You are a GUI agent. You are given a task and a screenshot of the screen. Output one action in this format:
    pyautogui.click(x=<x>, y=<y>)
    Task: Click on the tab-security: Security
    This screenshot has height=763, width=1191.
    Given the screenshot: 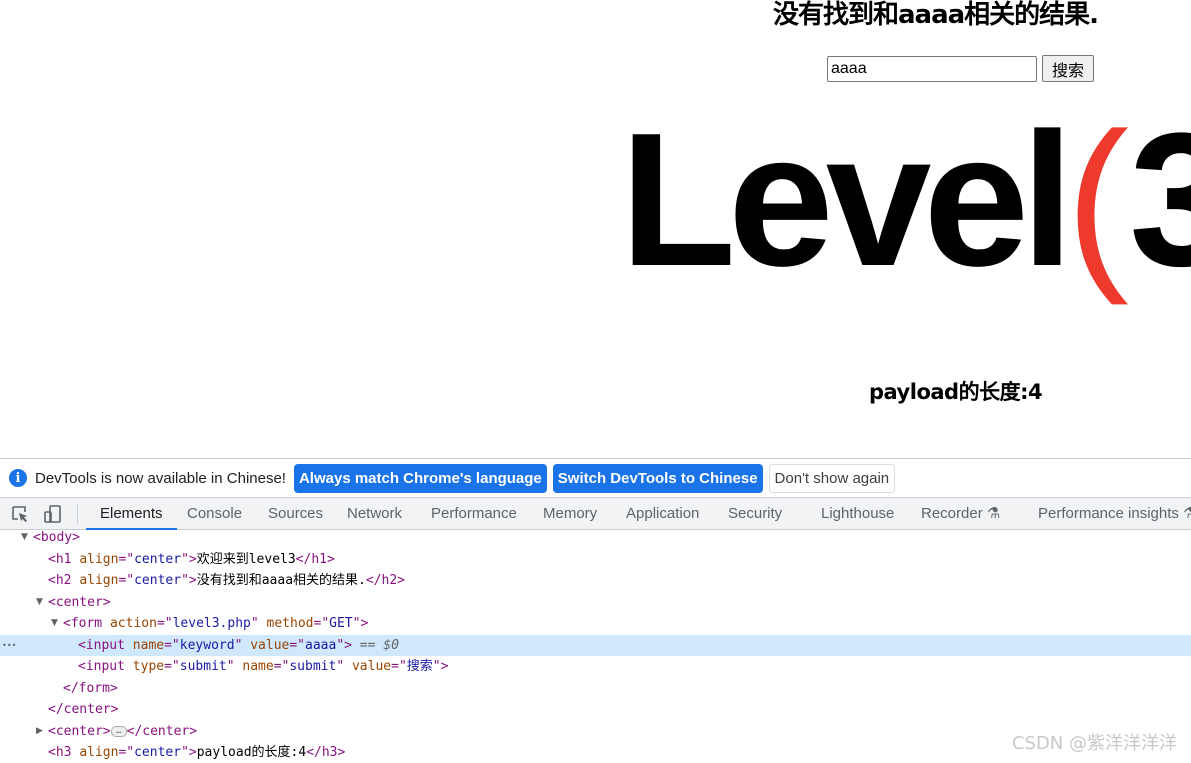 What is the action you would take?
    pyautogui.click(x=755, y=514)
    